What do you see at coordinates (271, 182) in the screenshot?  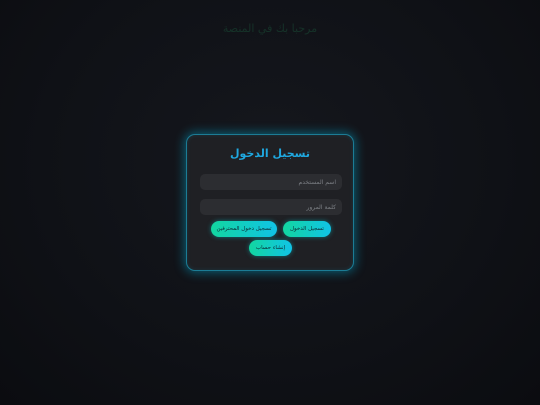 I see `username-input` at bounding box center [271, 182].